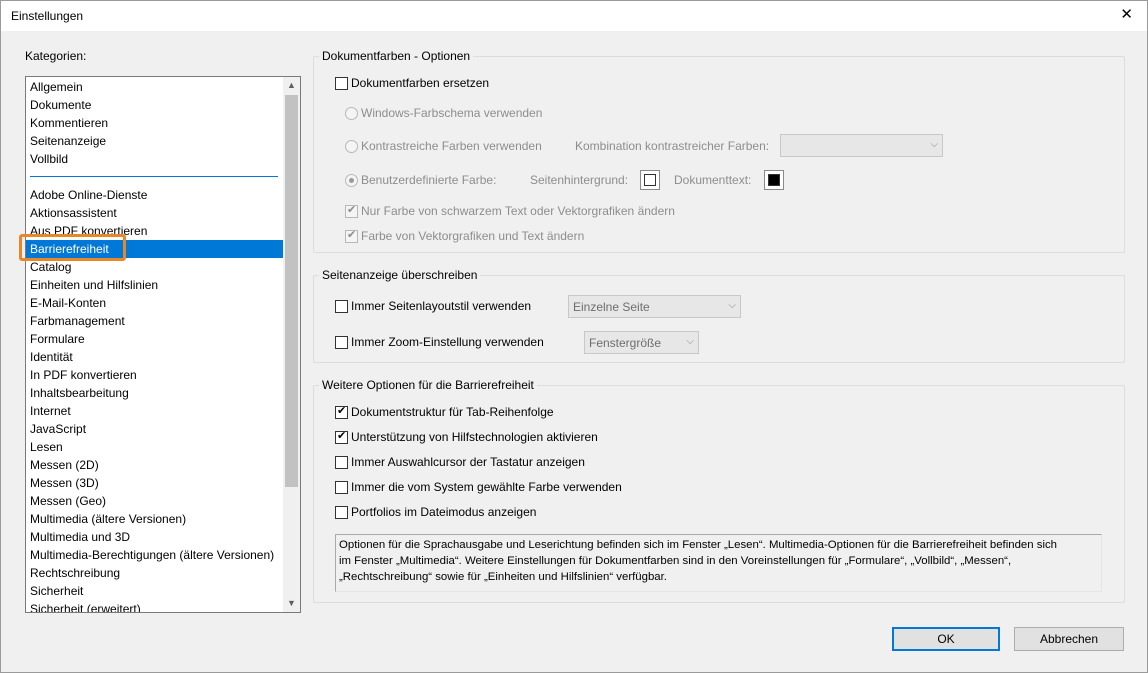 Image resolution: width=1148 pixels, height=673 pixels. Describe the element at coordinates (579, 180) in the screenshot. I see `page-bg-label: Seitenhintergrund:` at that location.